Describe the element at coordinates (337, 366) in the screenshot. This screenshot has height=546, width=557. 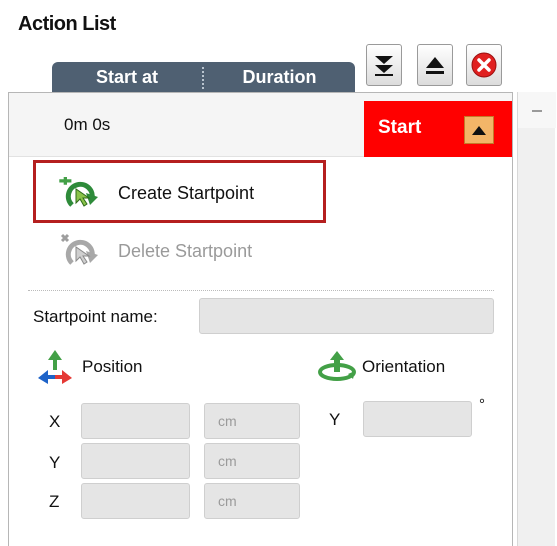
I see `orientation-rotate-icon` at that location.